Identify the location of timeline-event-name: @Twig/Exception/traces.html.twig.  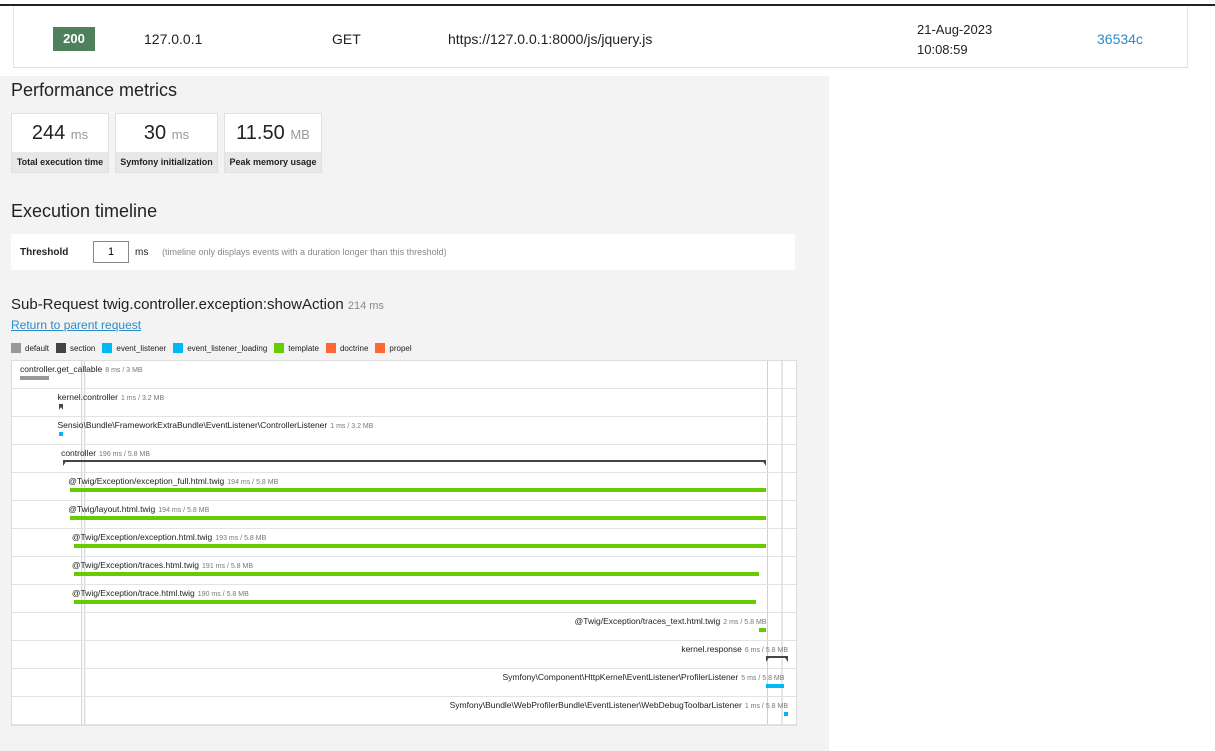
(135, 565).